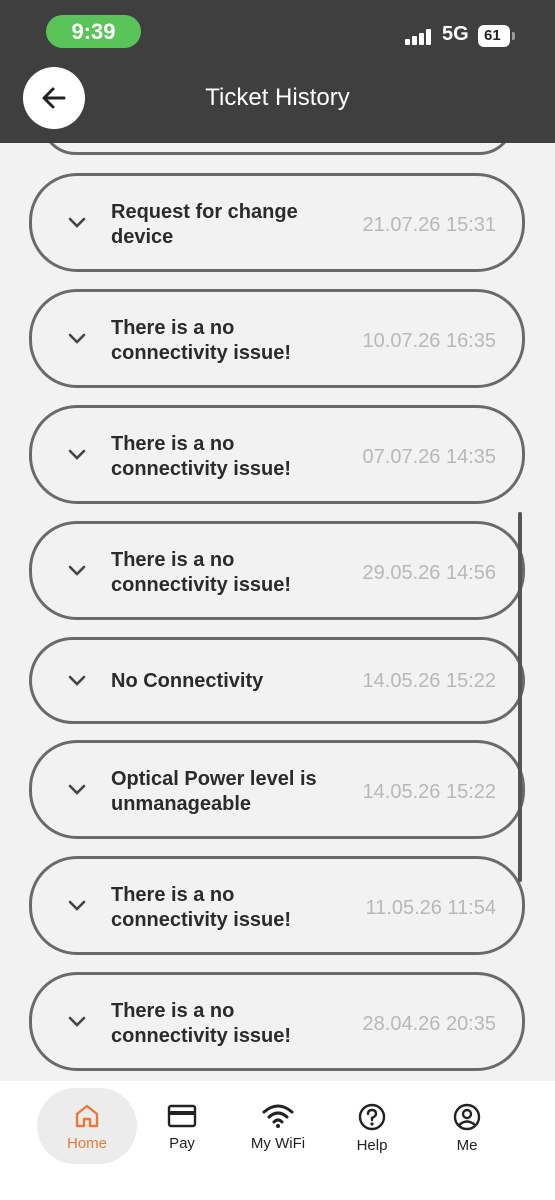 The image size is (555, 1200). What do you see at coordinates (429, 457) in the screenshot?
I see `ticket-date: 07.07.26 14:35` at bounding box center [429, 457].